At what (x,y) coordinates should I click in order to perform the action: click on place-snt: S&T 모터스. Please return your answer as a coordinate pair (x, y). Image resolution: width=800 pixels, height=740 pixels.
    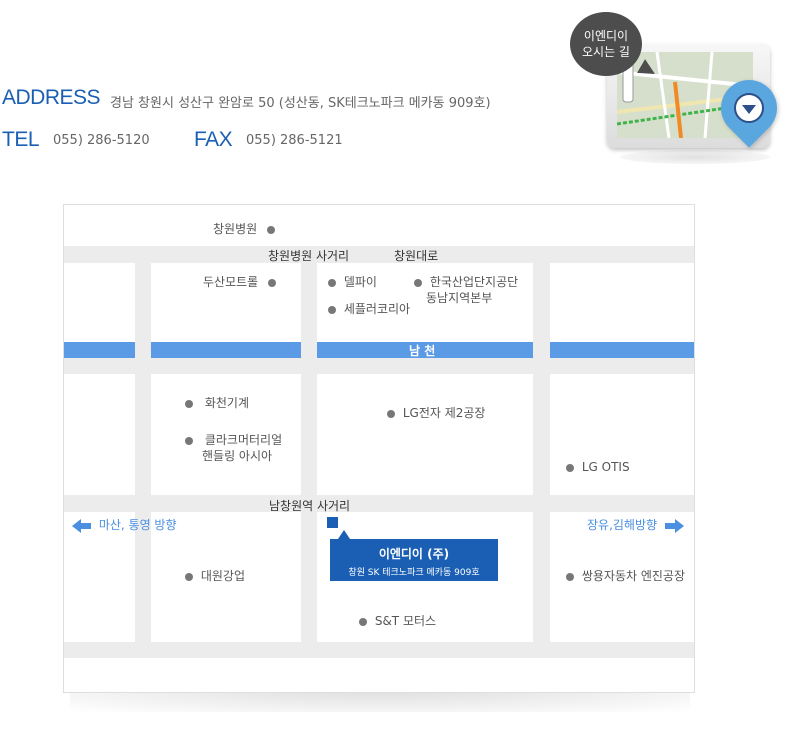
    Looking at the image, I should click on (397, 621).